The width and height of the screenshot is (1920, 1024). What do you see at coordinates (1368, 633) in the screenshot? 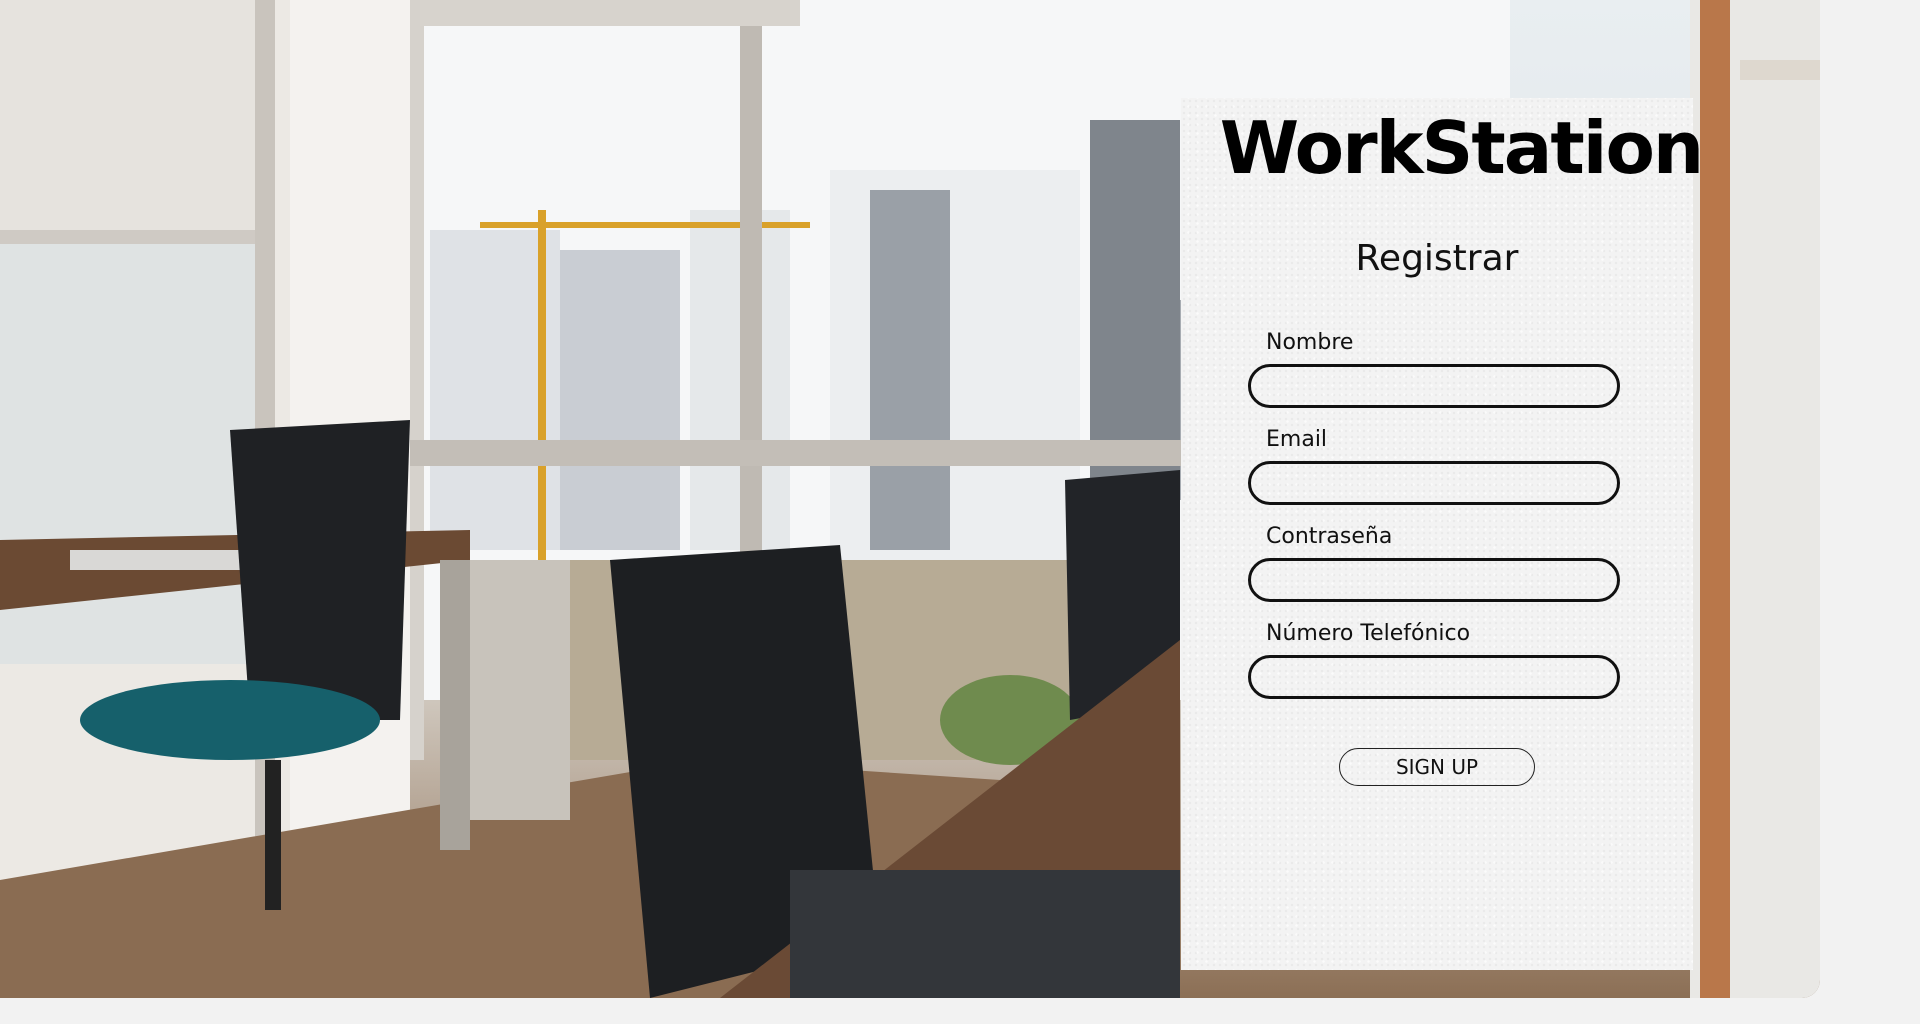
I see `phone-label: Número Telefónico` at bounding box center [1368, 633].